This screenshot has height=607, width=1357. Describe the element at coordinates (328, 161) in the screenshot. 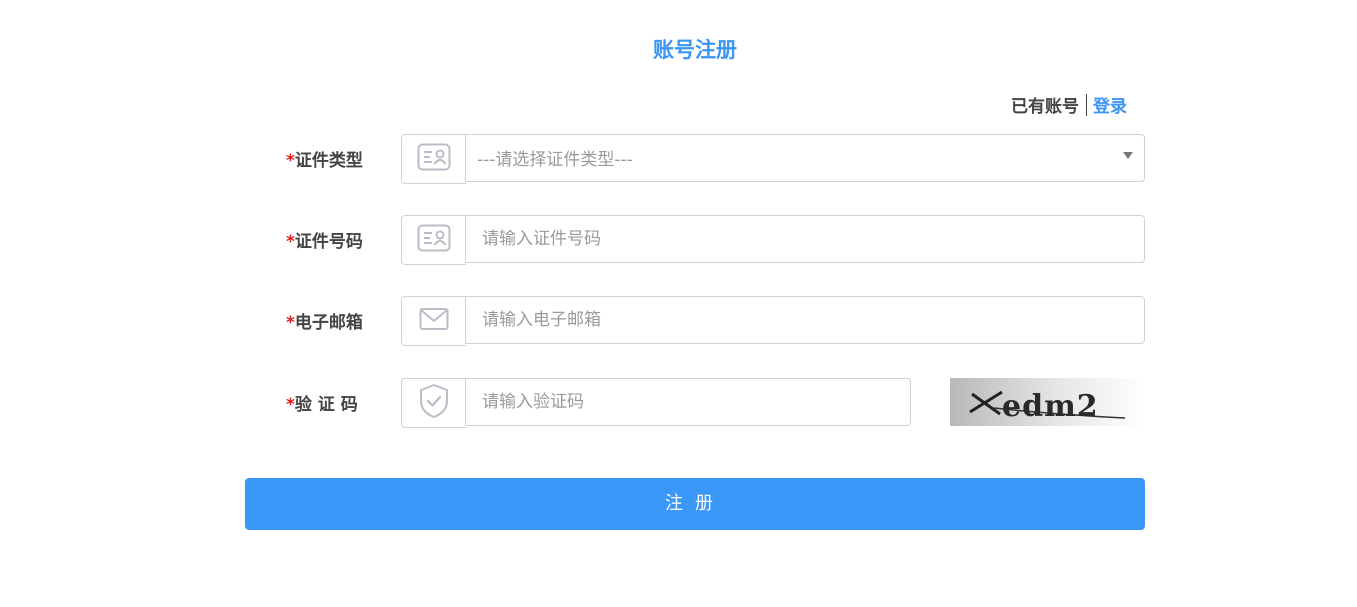

I see `id-type-label-text: 证件类型` at that location.